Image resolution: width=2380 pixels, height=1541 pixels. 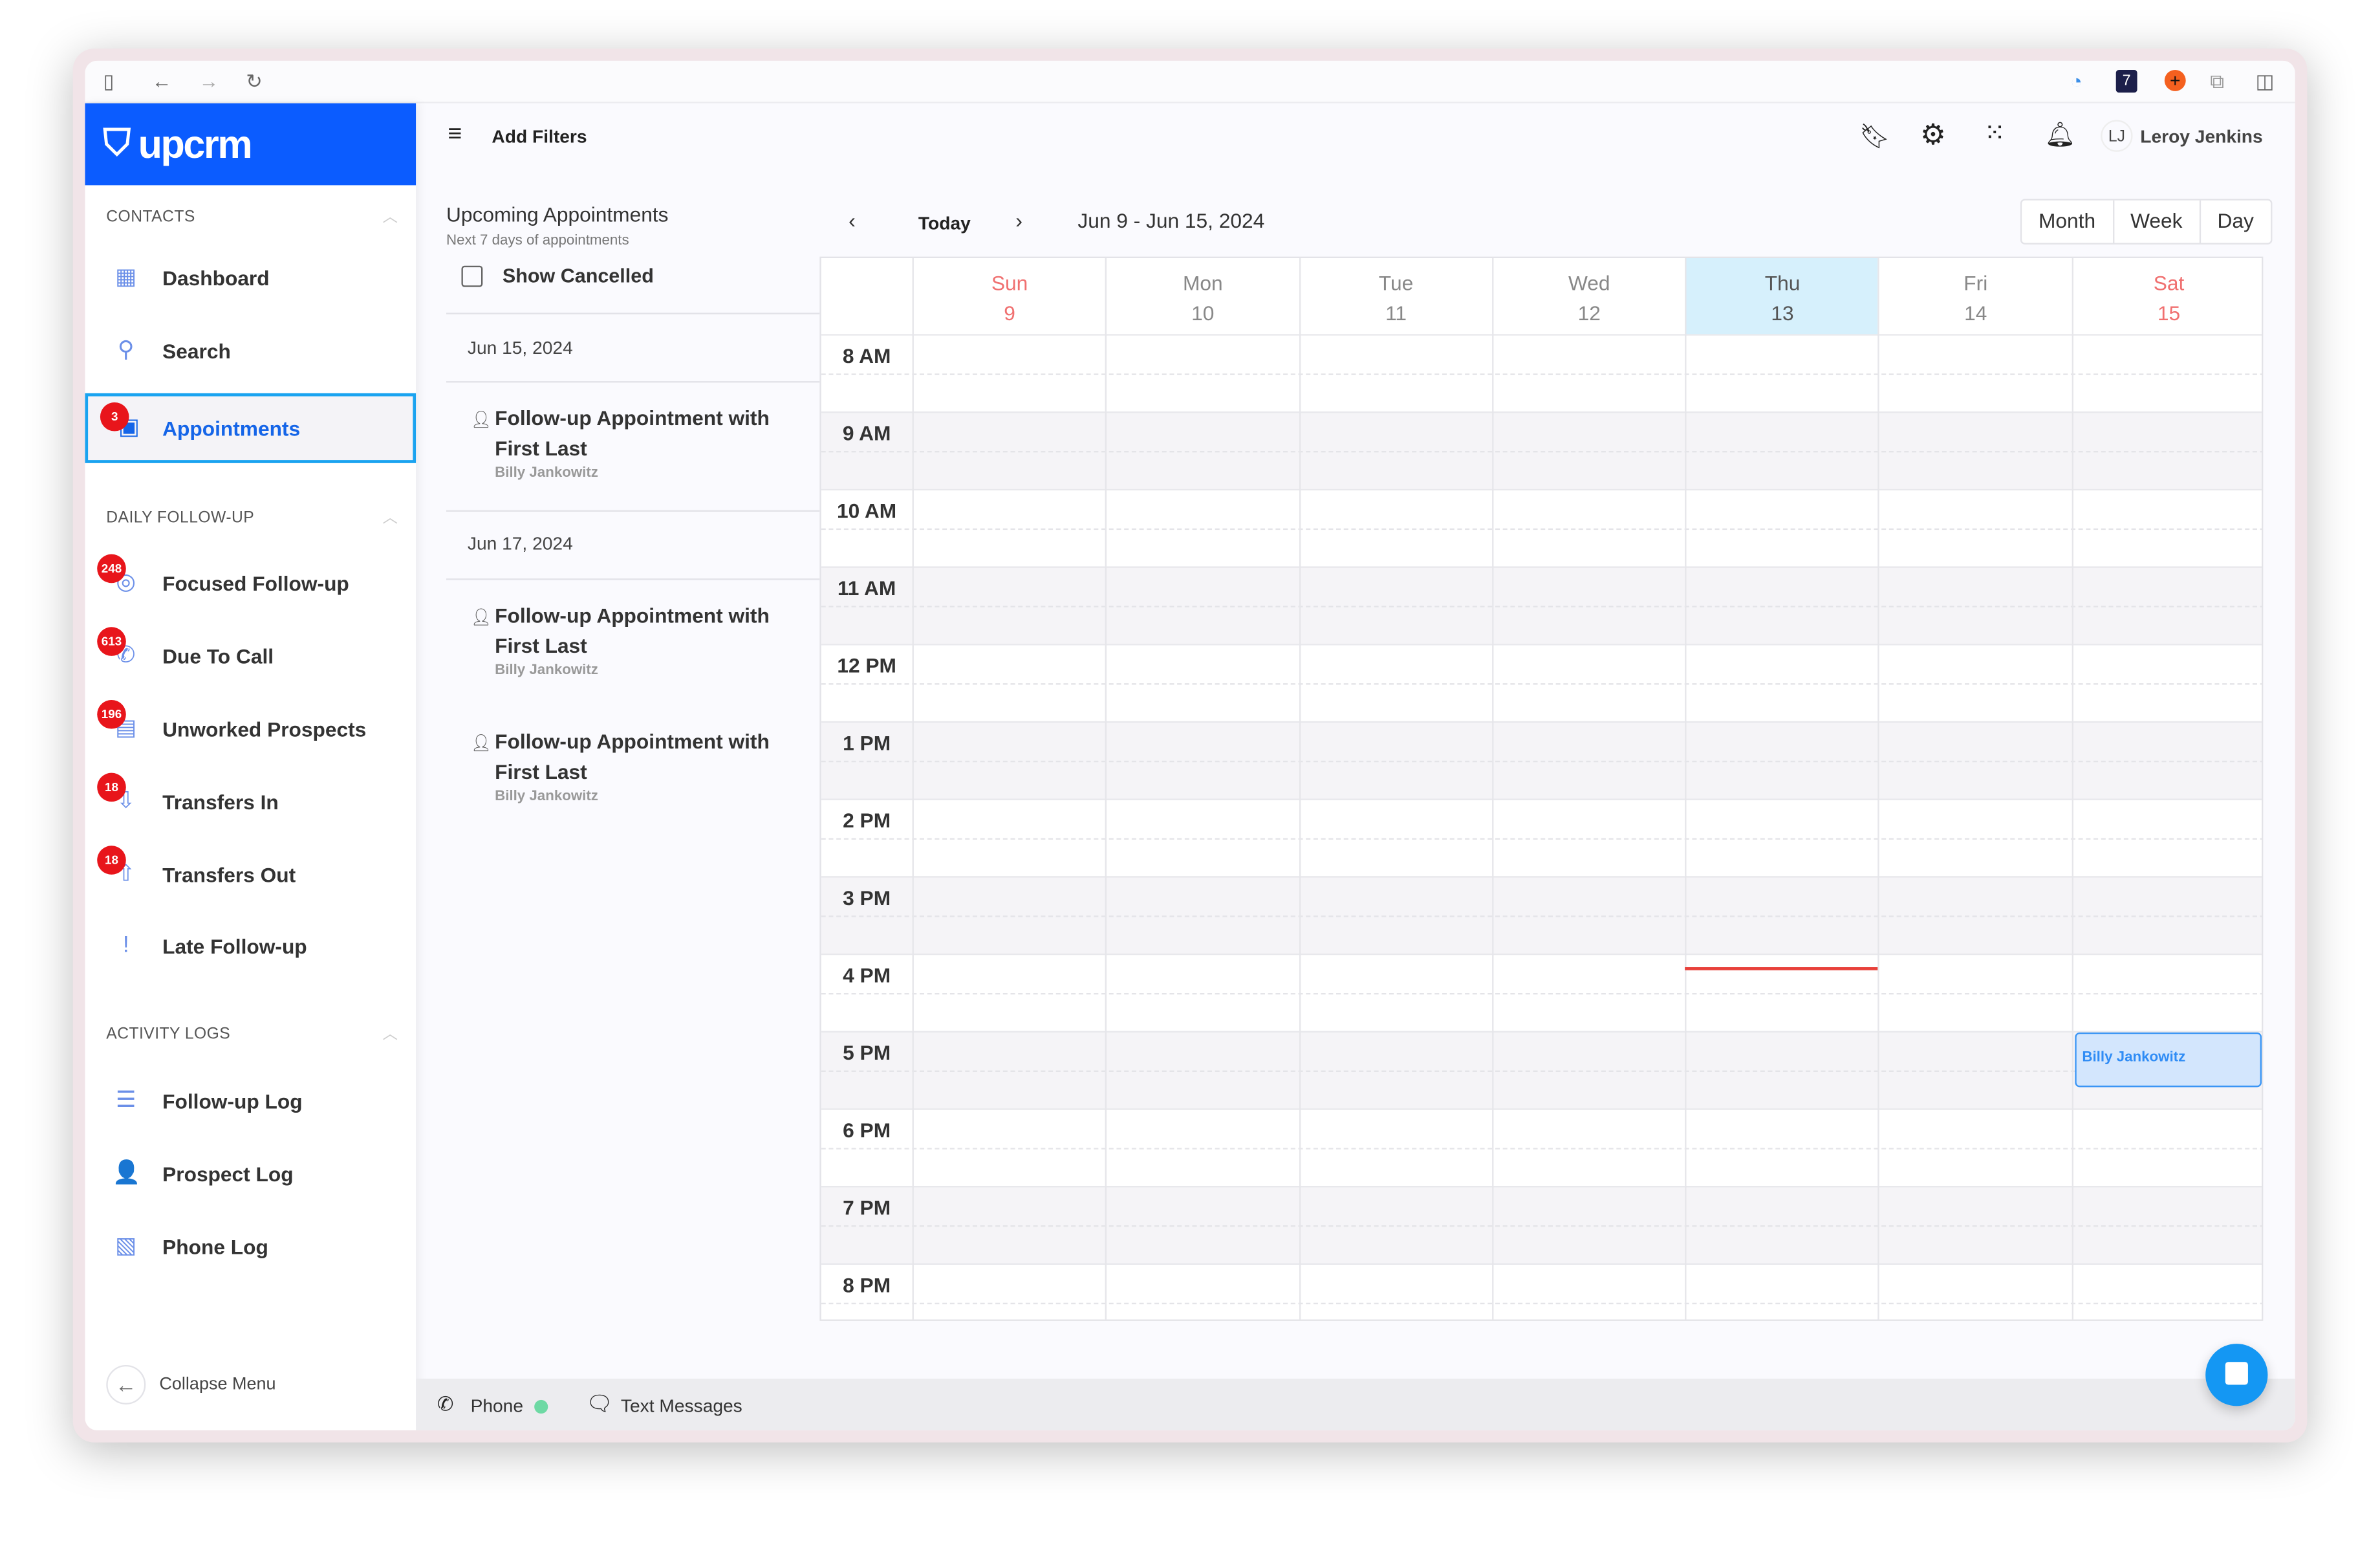 What do you see at coordinates (1995, 133) in the screenshot?
I see `apps-grid-icon: ⁙` at bounding box center [1995, 133].